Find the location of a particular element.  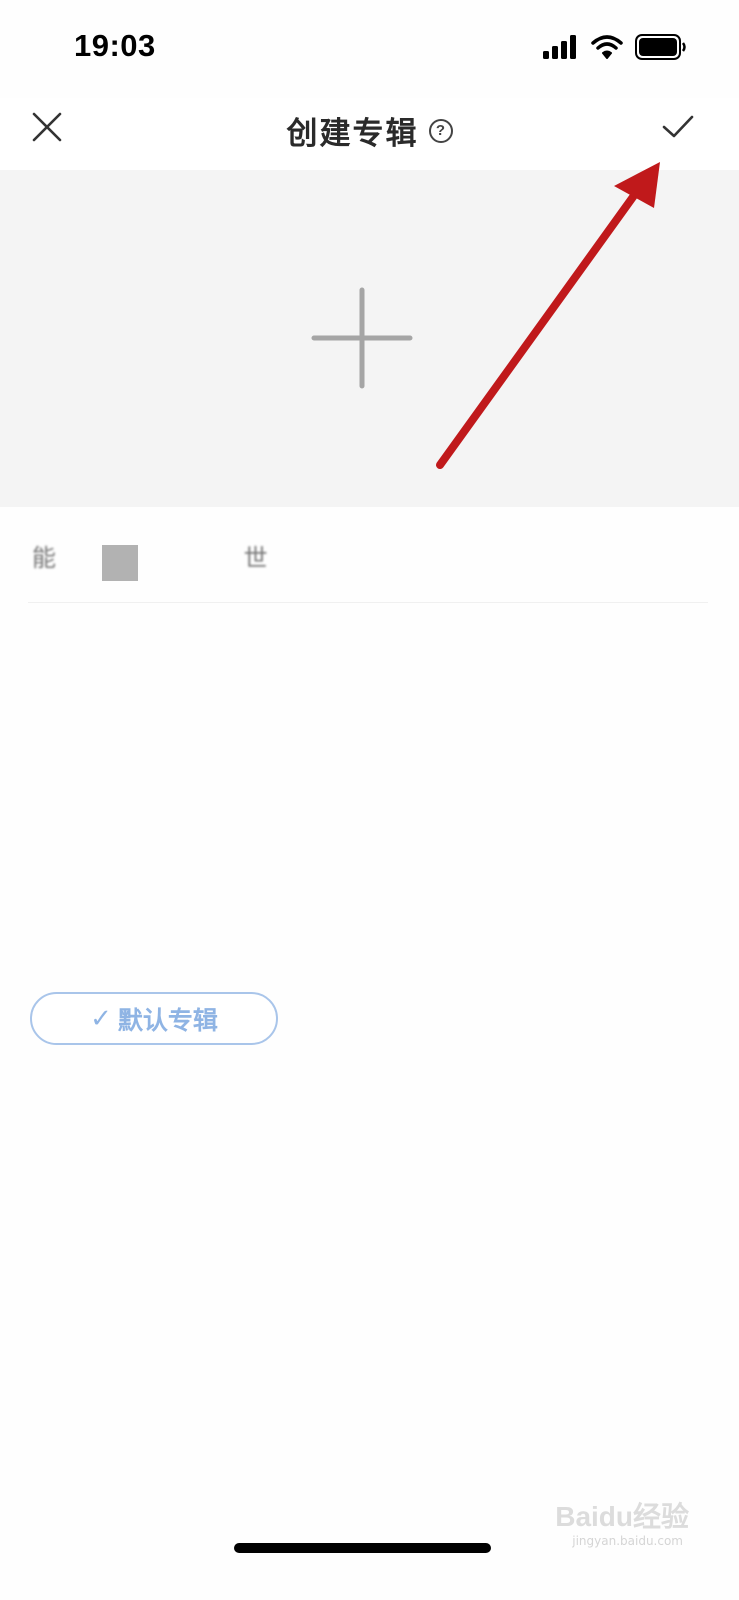

signal-icon is located at coordinates (559, 47).